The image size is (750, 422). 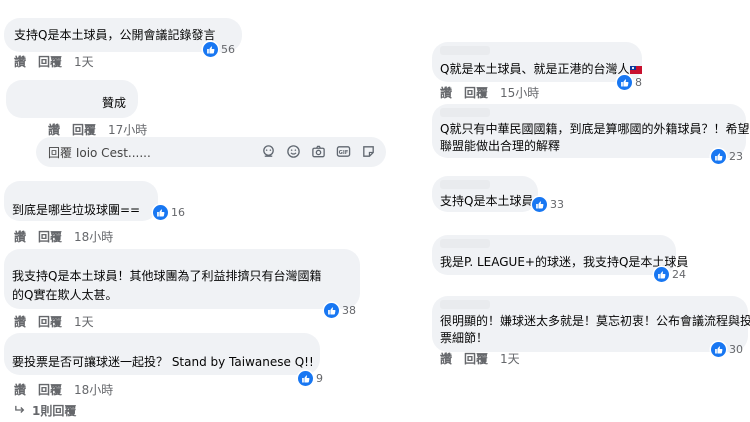 What do you see at coordinates (464, 338) in the screenshot?
I see `comment-text-line2: 票細節！` at bounding box center [464, 338].